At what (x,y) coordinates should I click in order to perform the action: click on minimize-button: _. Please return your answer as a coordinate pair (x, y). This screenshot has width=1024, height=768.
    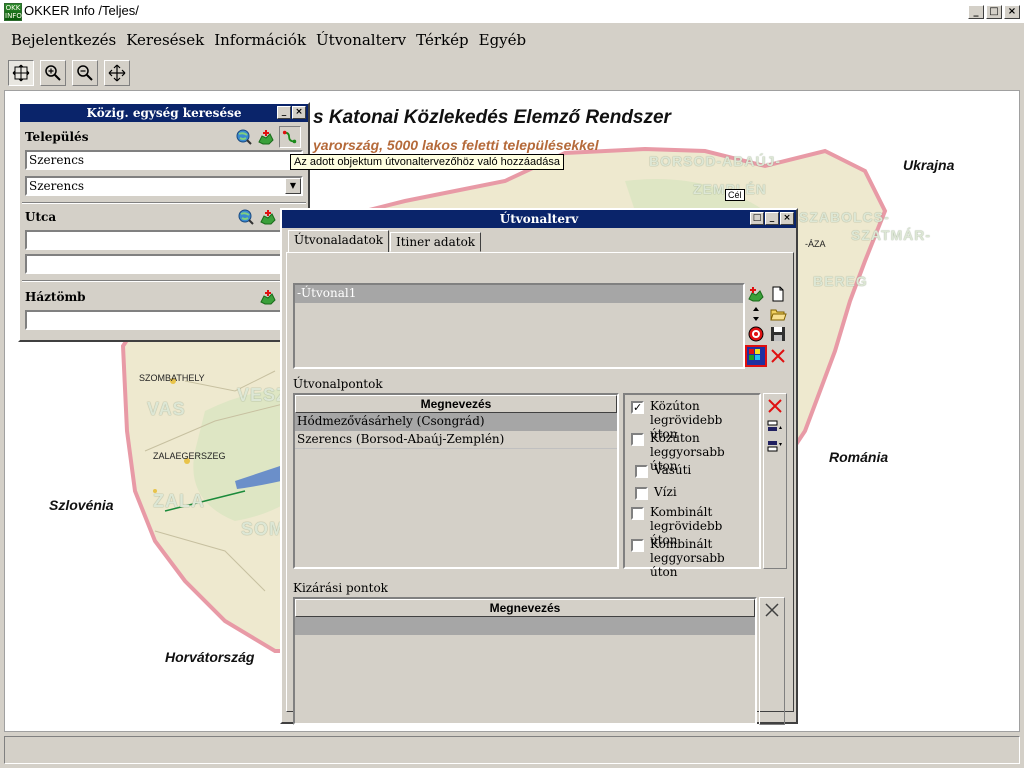
    Looking at the image, I should click on (976, 12).